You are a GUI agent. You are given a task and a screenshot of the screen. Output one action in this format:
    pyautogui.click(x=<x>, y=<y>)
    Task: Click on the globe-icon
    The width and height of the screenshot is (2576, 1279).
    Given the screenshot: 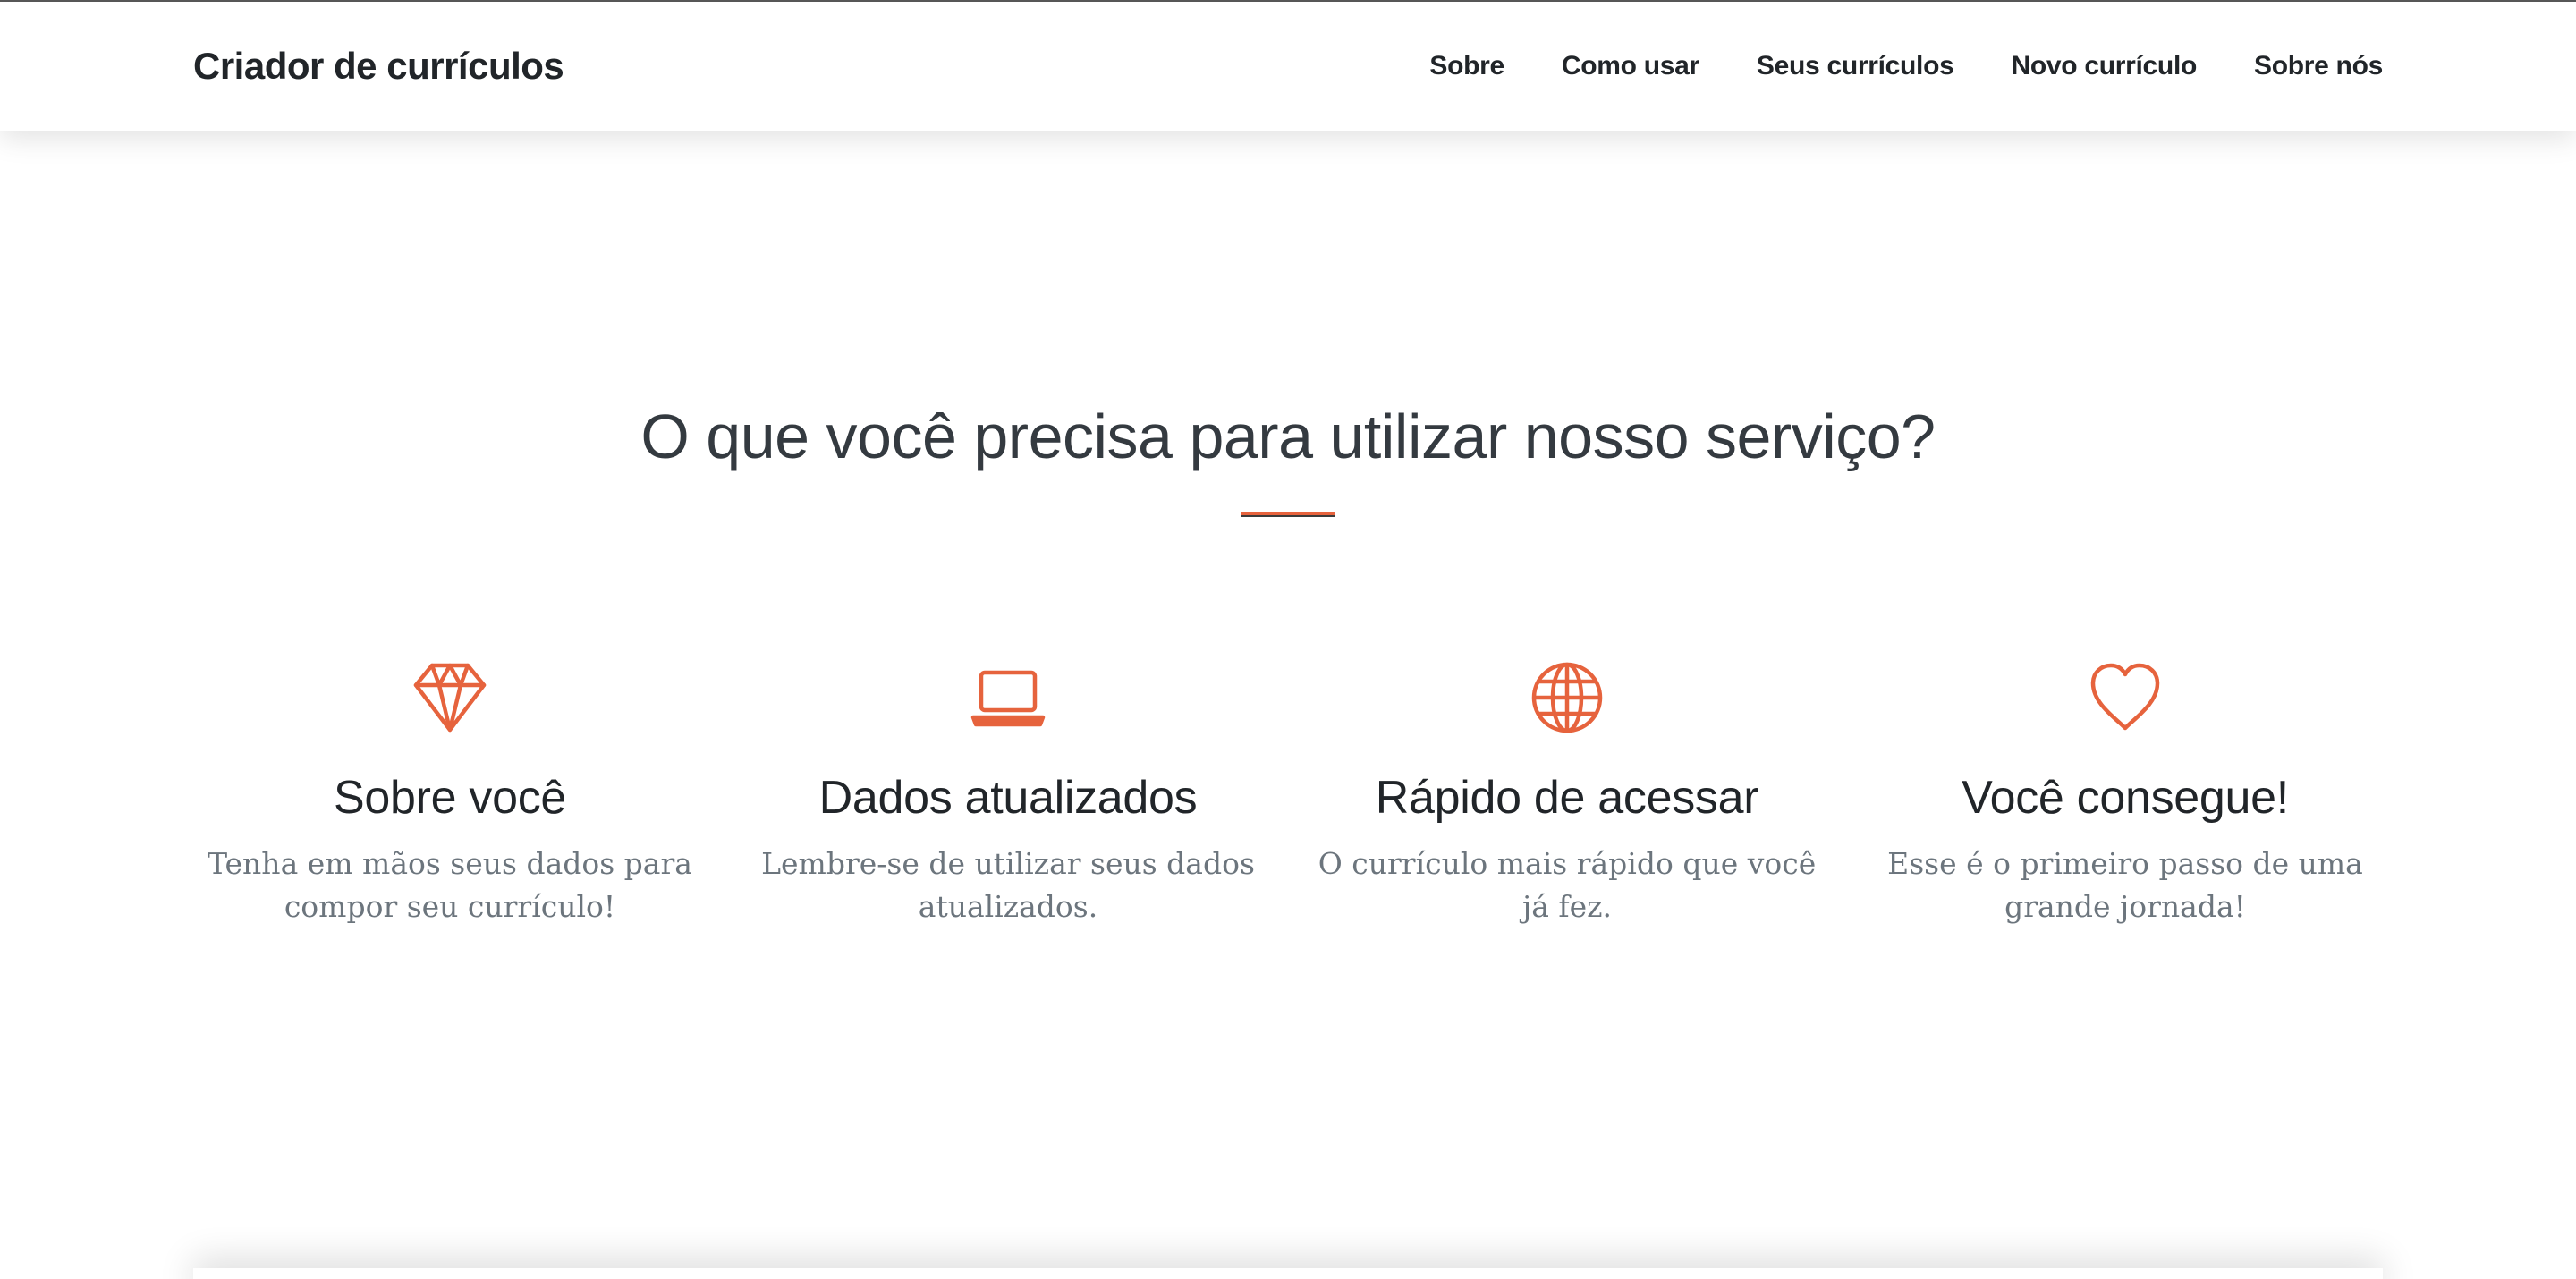 What is the action you would take?
    pyautogui.click(x=1567, y=697)
    